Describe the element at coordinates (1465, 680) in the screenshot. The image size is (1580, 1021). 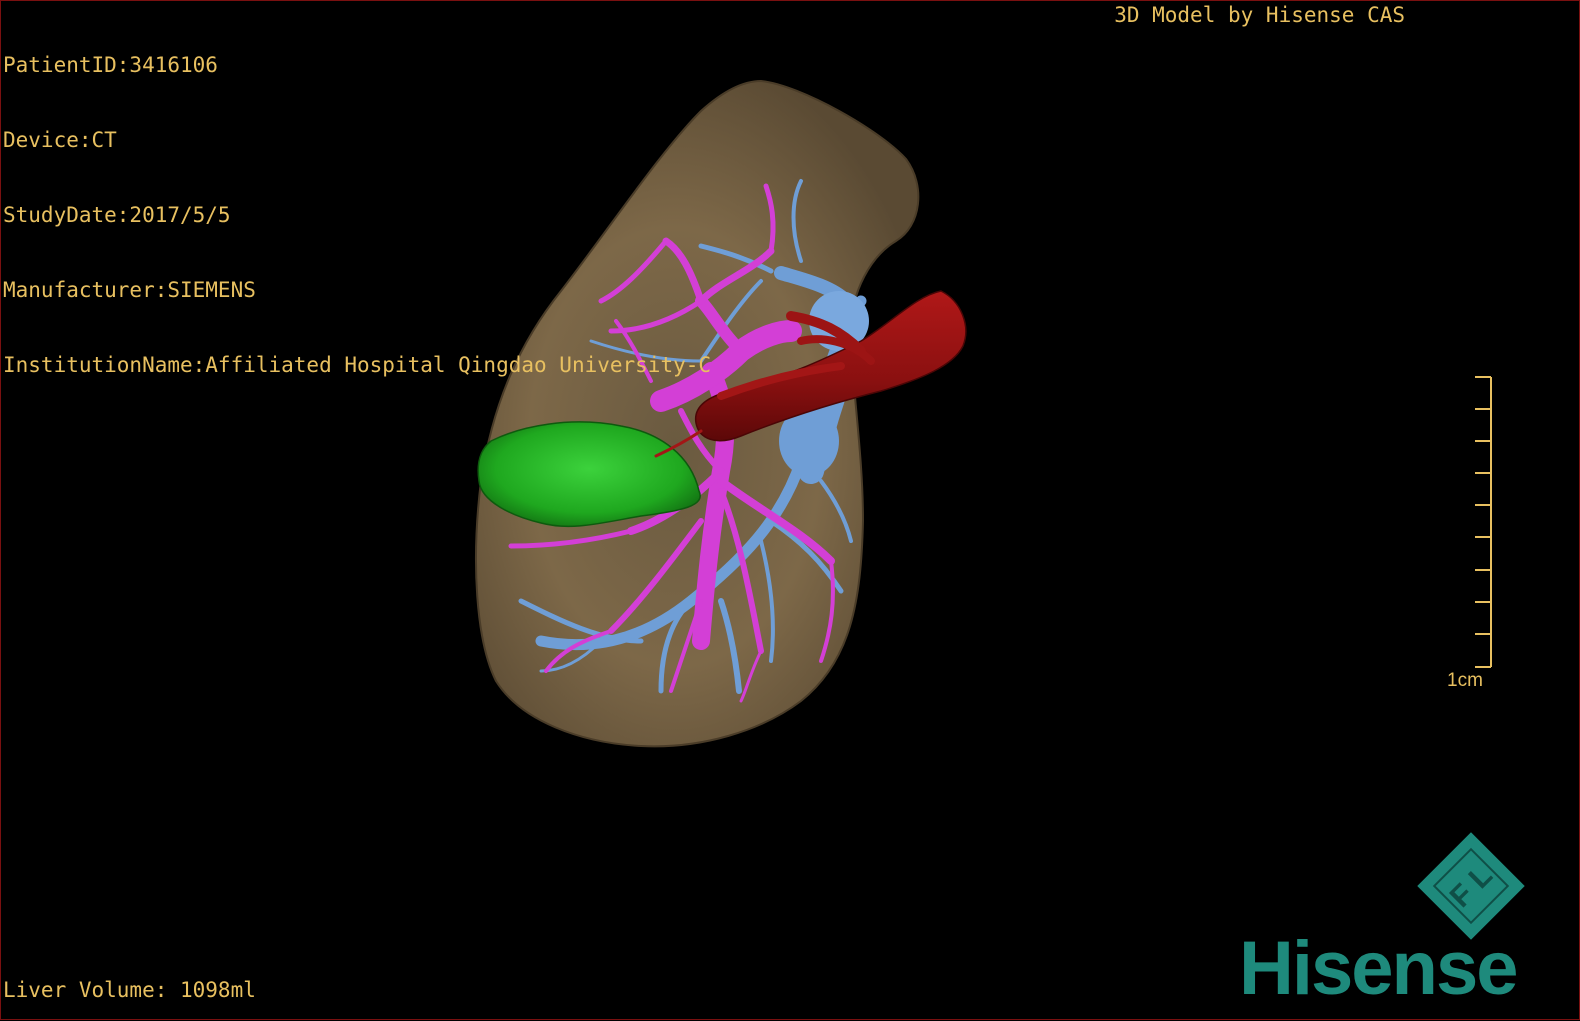
I see `scale-label: 1cm` at that location.